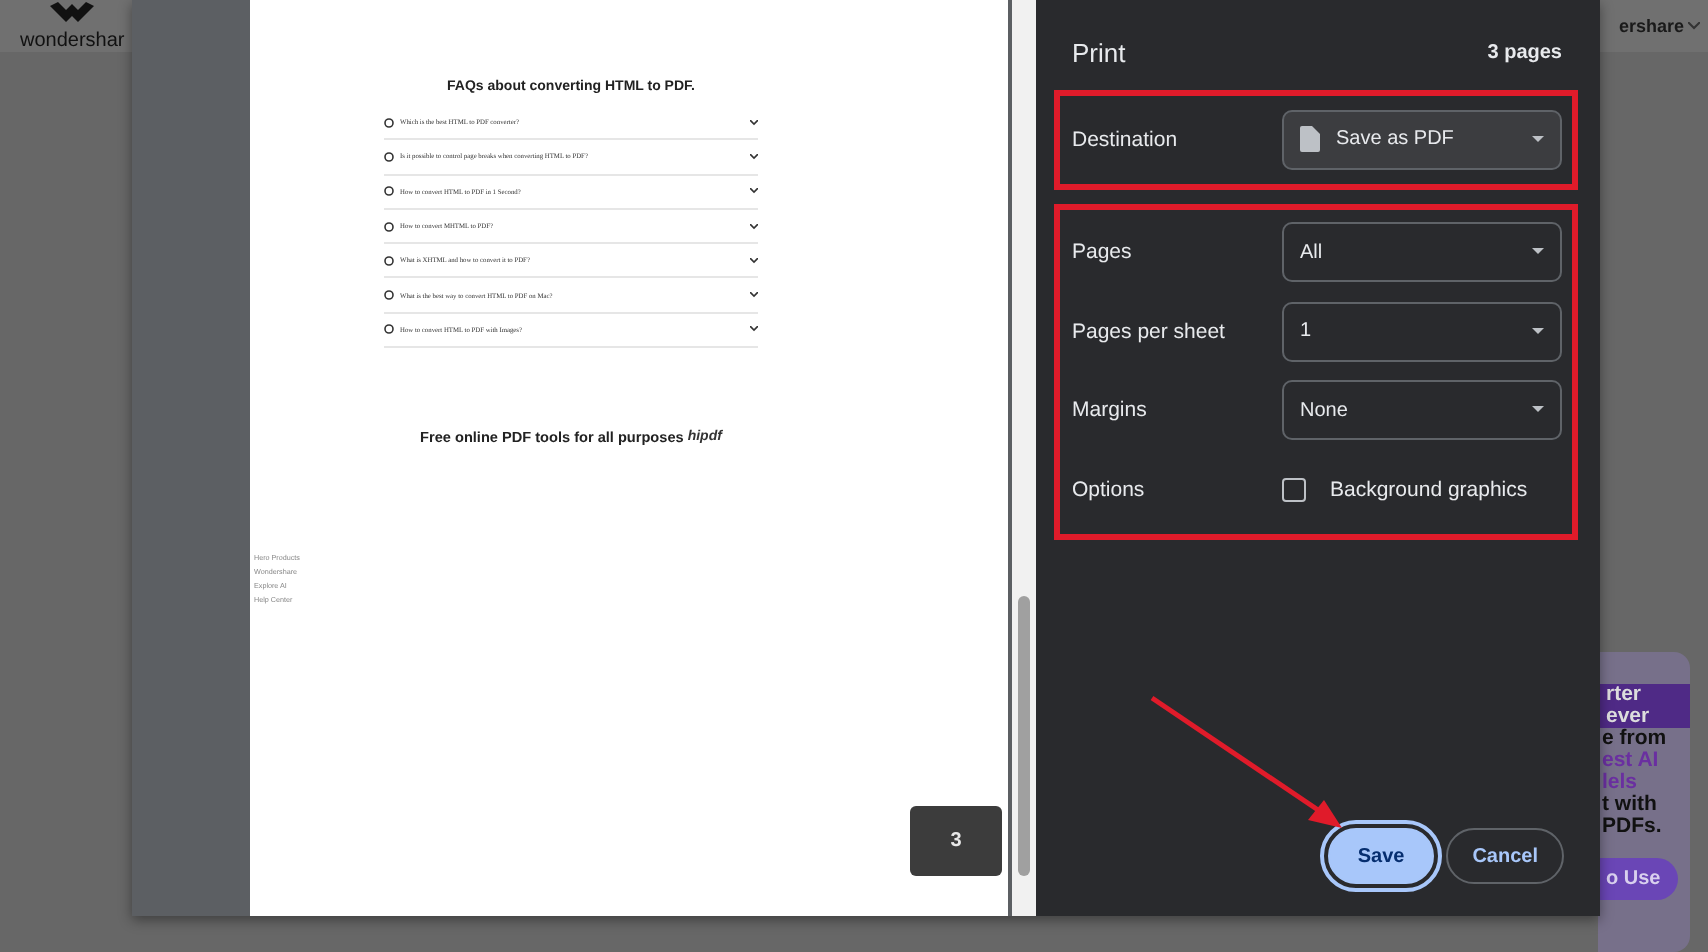 The width and height of the screenshot is (1708, 952). What do you see at coordinates (1620, 783) in the screenshot?
I see `ad-text: lels` at bounding box center [1620, 783].